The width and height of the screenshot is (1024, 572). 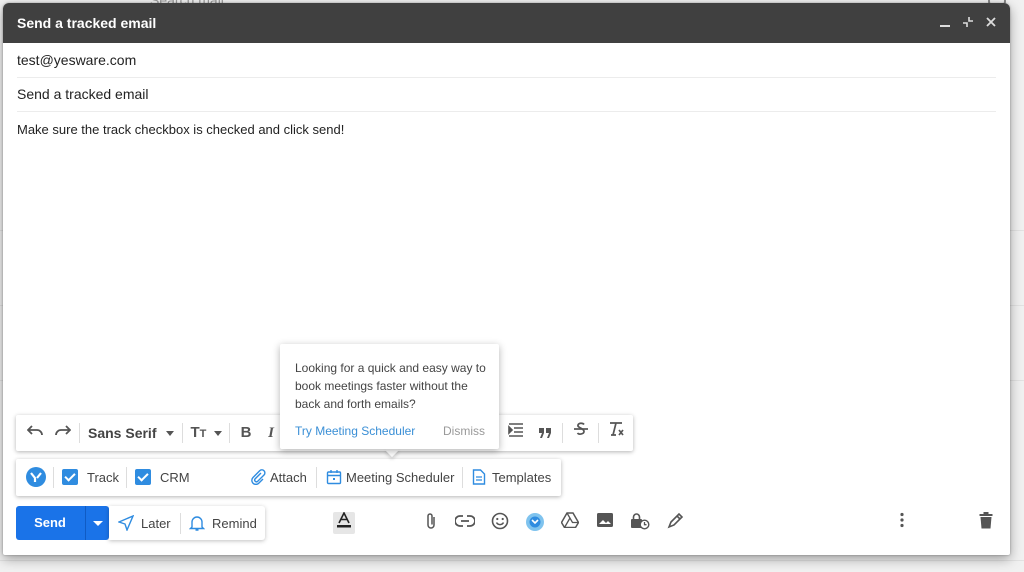 I want to click on undo-icon, so click(x=35, y=433).